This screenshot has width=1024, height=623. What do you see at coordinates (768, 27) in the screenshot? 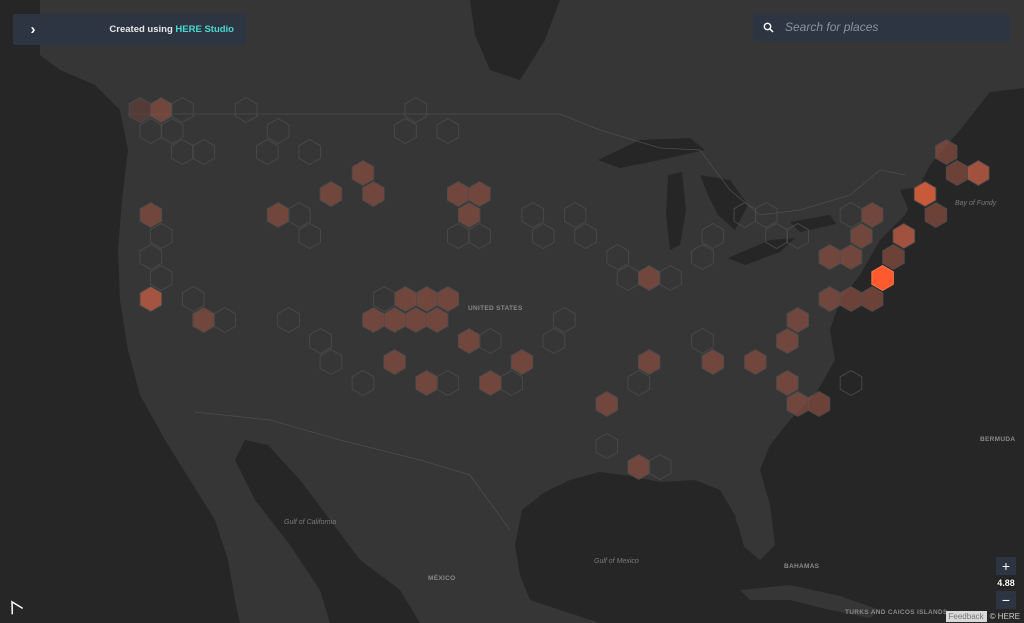
I see `search-icon` at bounding box center [768, 27].